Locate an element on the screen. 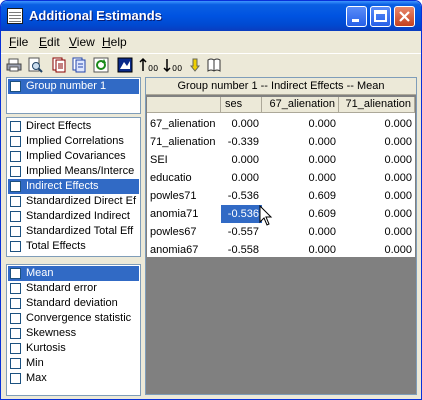 This screenshot has height=400, width=422. estimand-item-implied-covariances: Implied Covariances is located at coordinates (73, 156).